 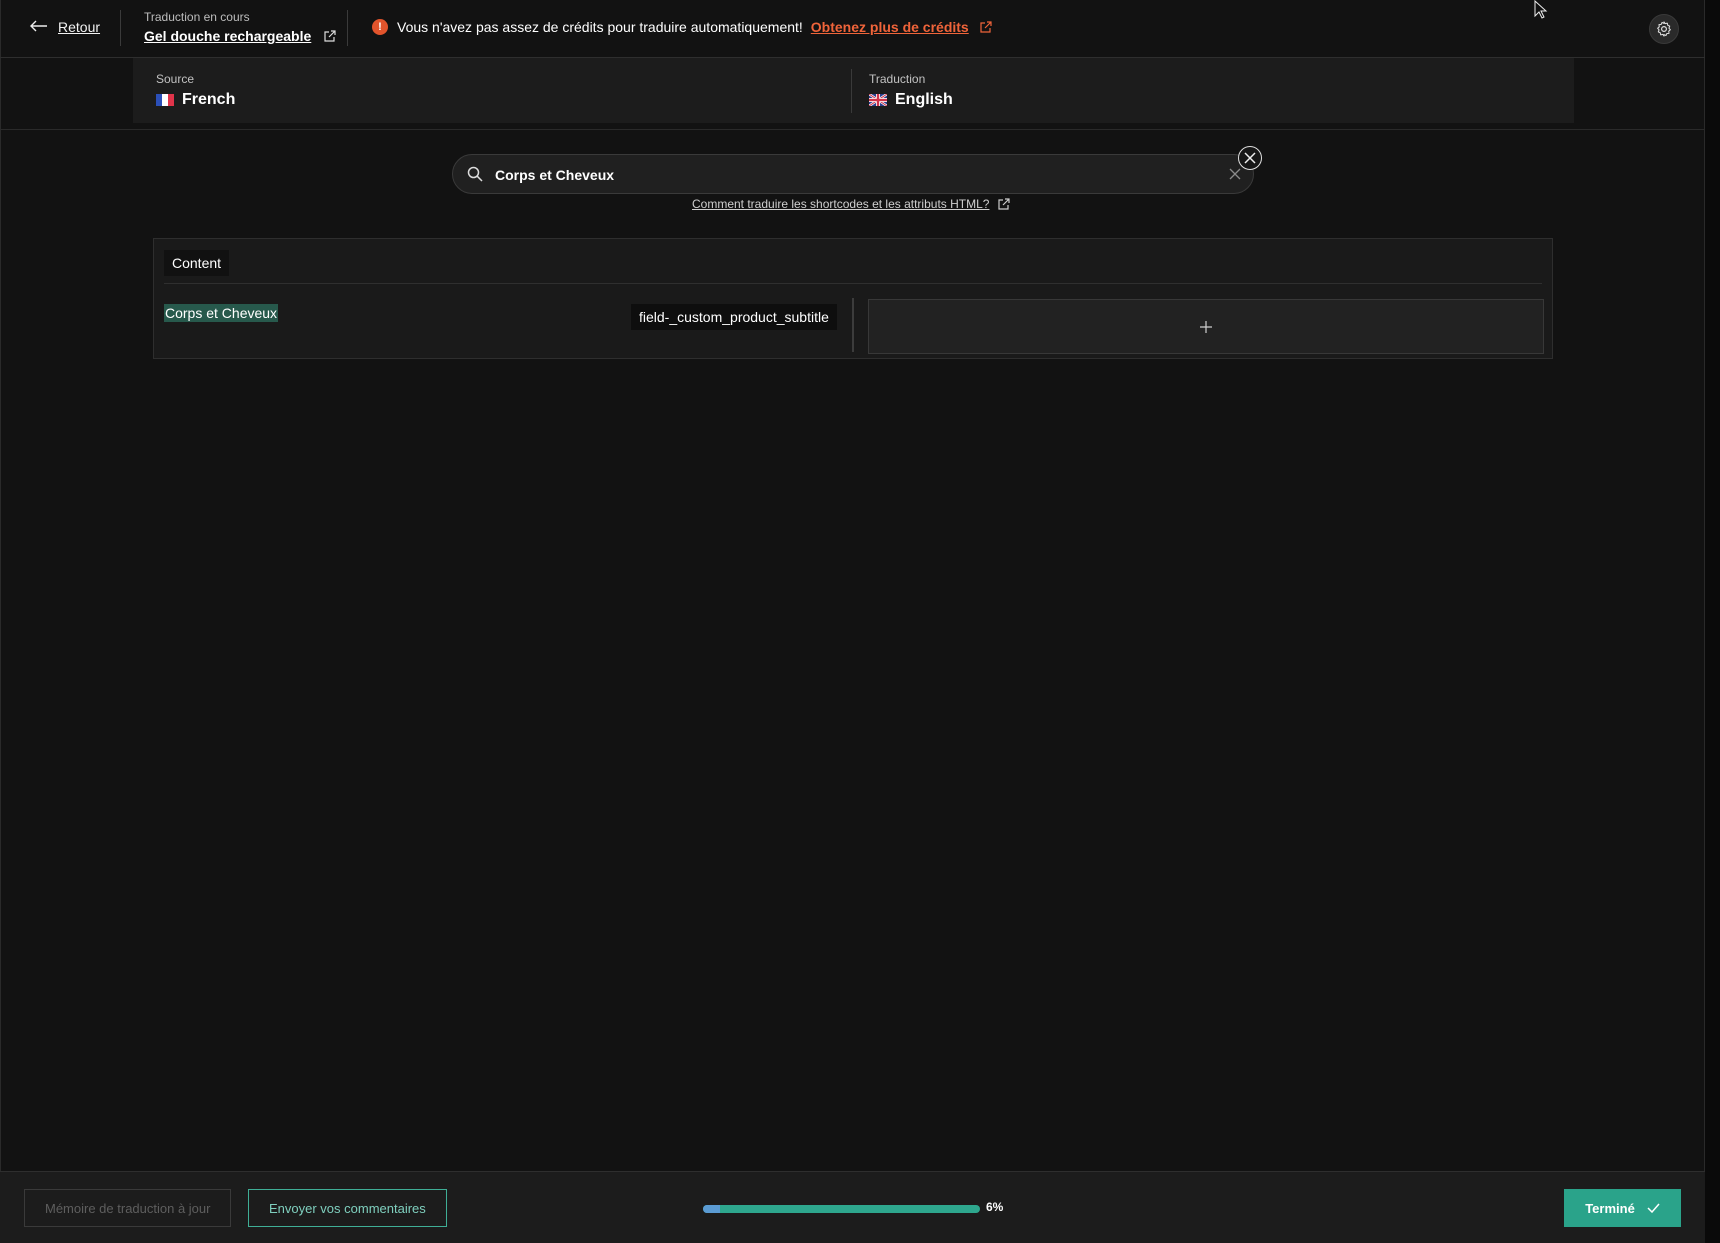 What do you see at coordinates (380, 27) in the screenshot?
I see `warning-icon: !` at bounding box center [380, 27].